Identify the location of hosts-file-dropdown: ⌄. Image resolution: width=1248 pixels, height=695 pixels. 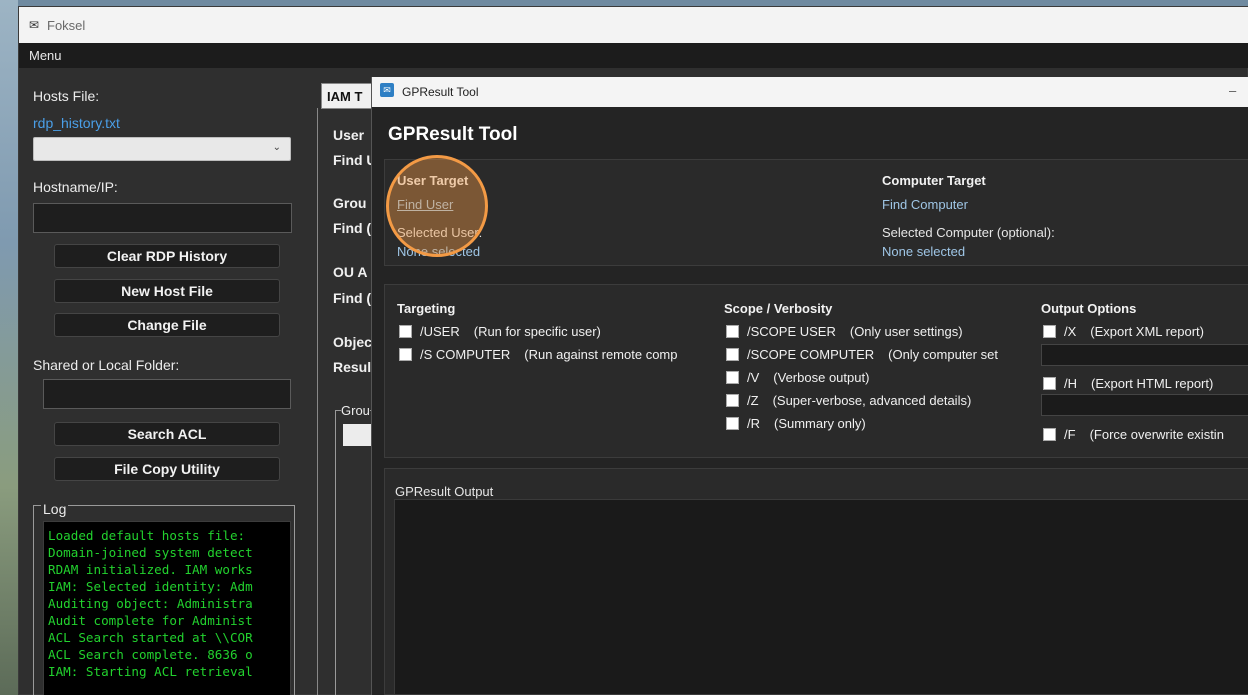
(162, 149).